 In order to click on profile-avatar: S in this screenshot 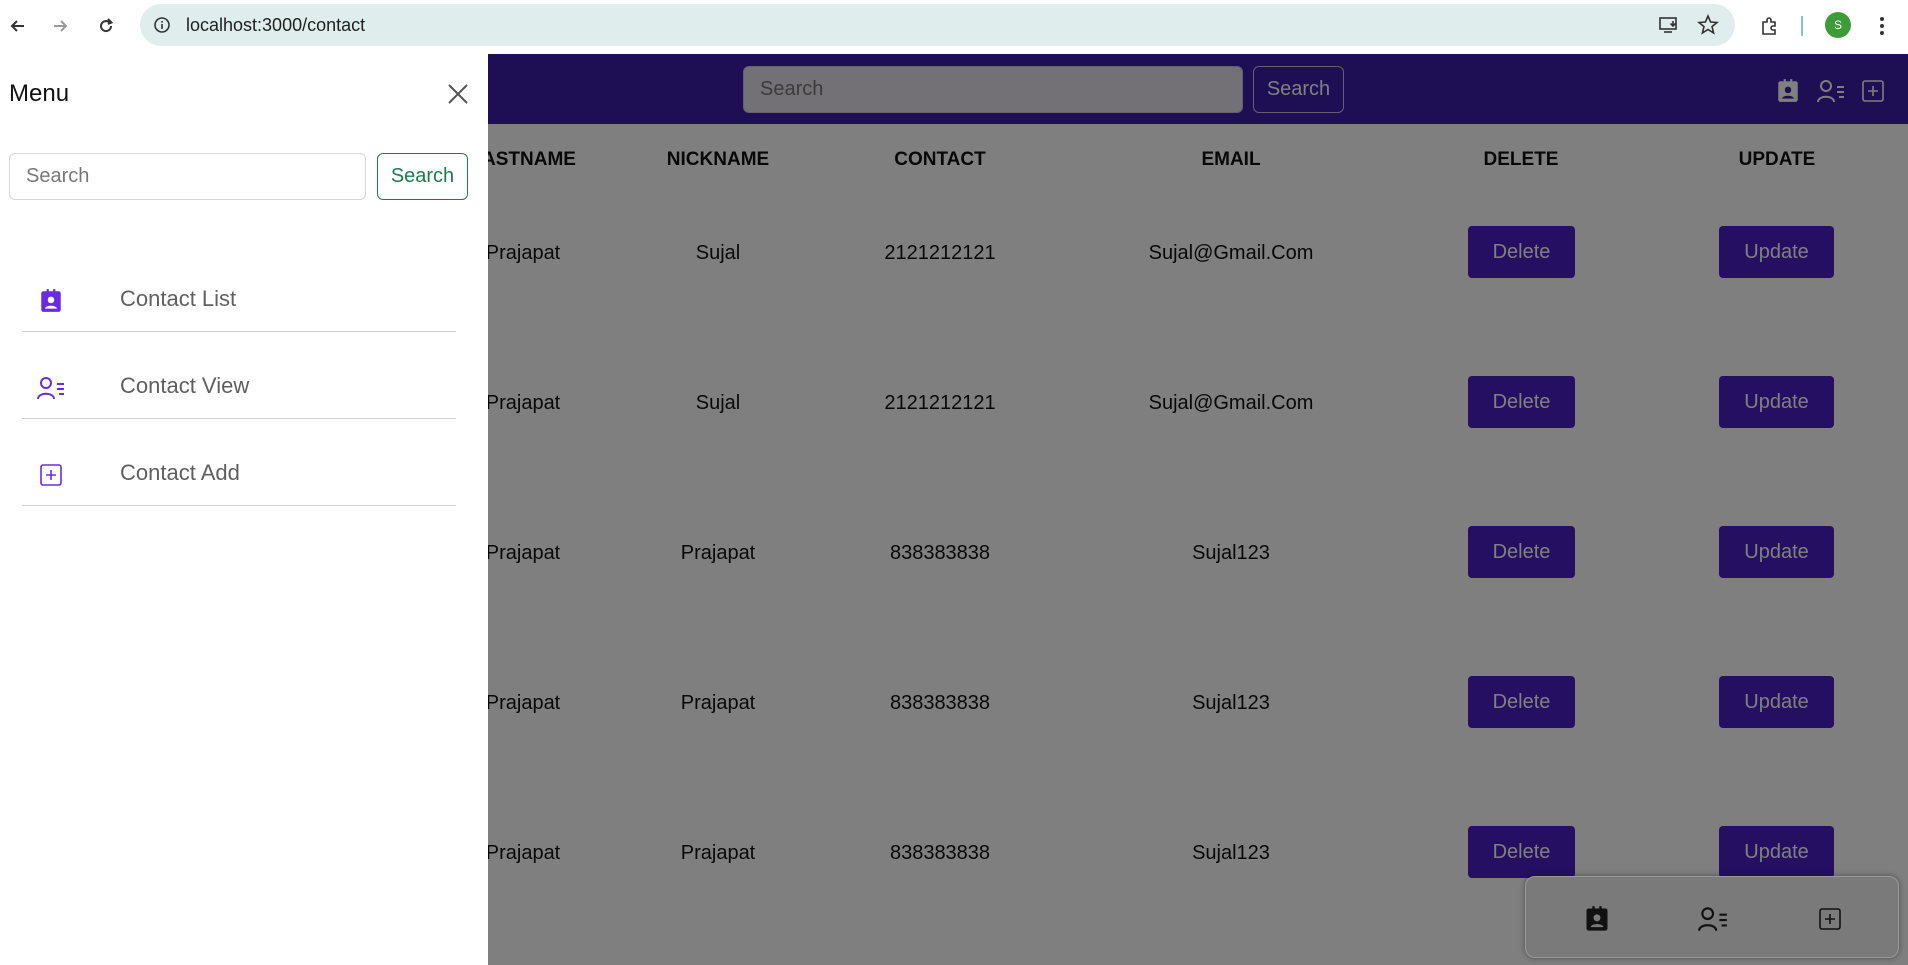, I will do `click(1838, 25)`.